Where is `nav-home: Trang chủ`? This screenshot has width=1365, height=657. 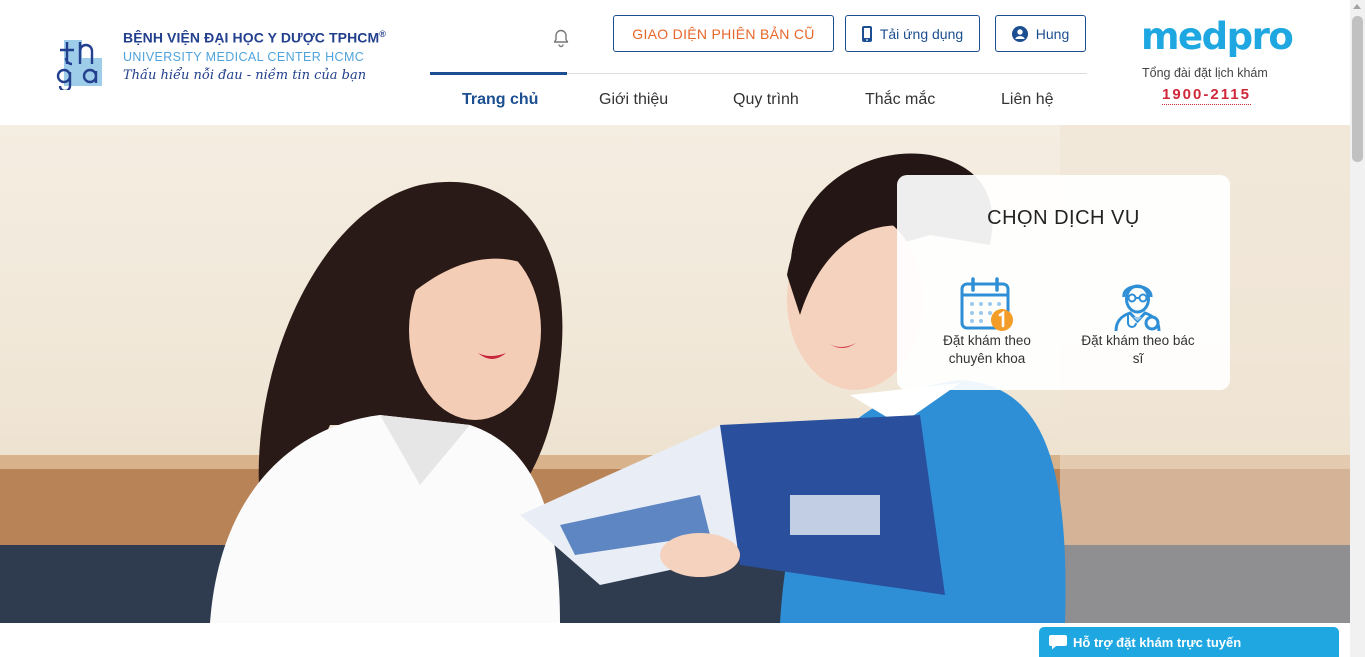
nav-home: Trang chủ is located at coordinates (500, 100).